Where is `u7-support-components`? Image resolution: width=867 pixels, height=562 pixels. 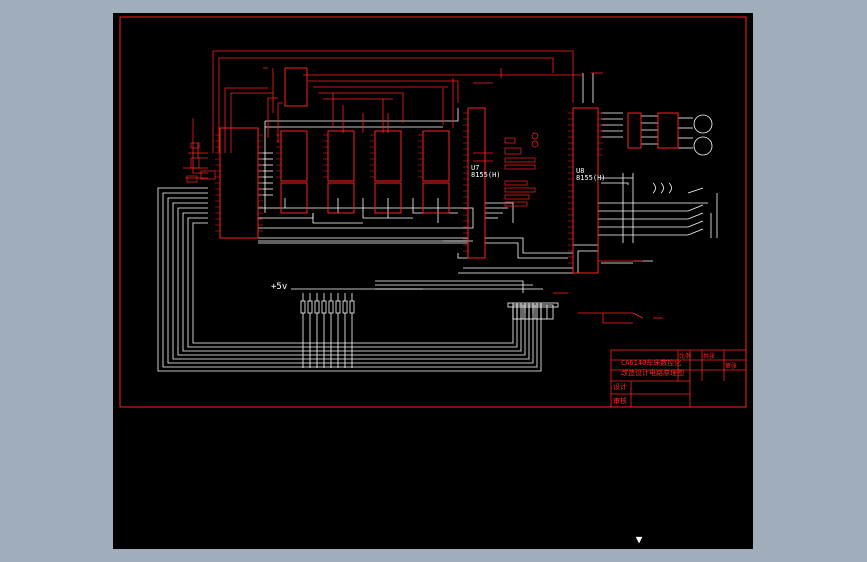 u7-support-components is located at coordinates (521, 169).